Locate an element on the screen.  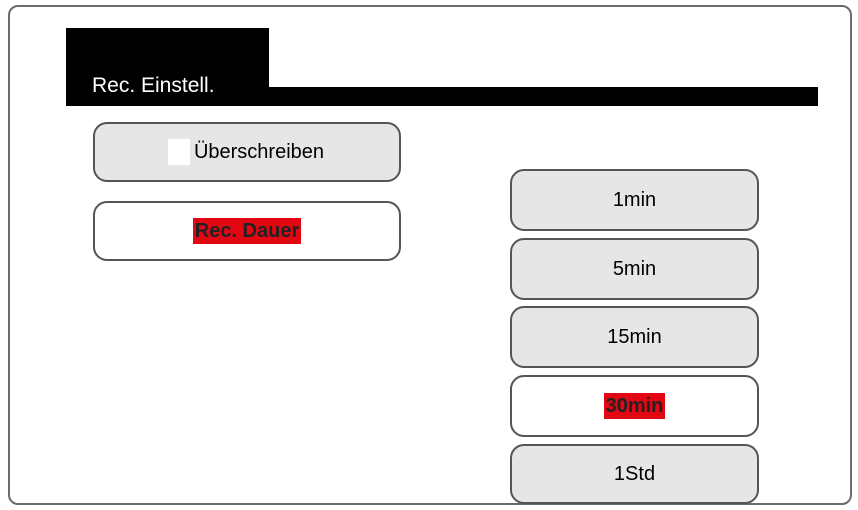
rec-duration-label: Rec. Dauer is located at coordinates (247, 231).